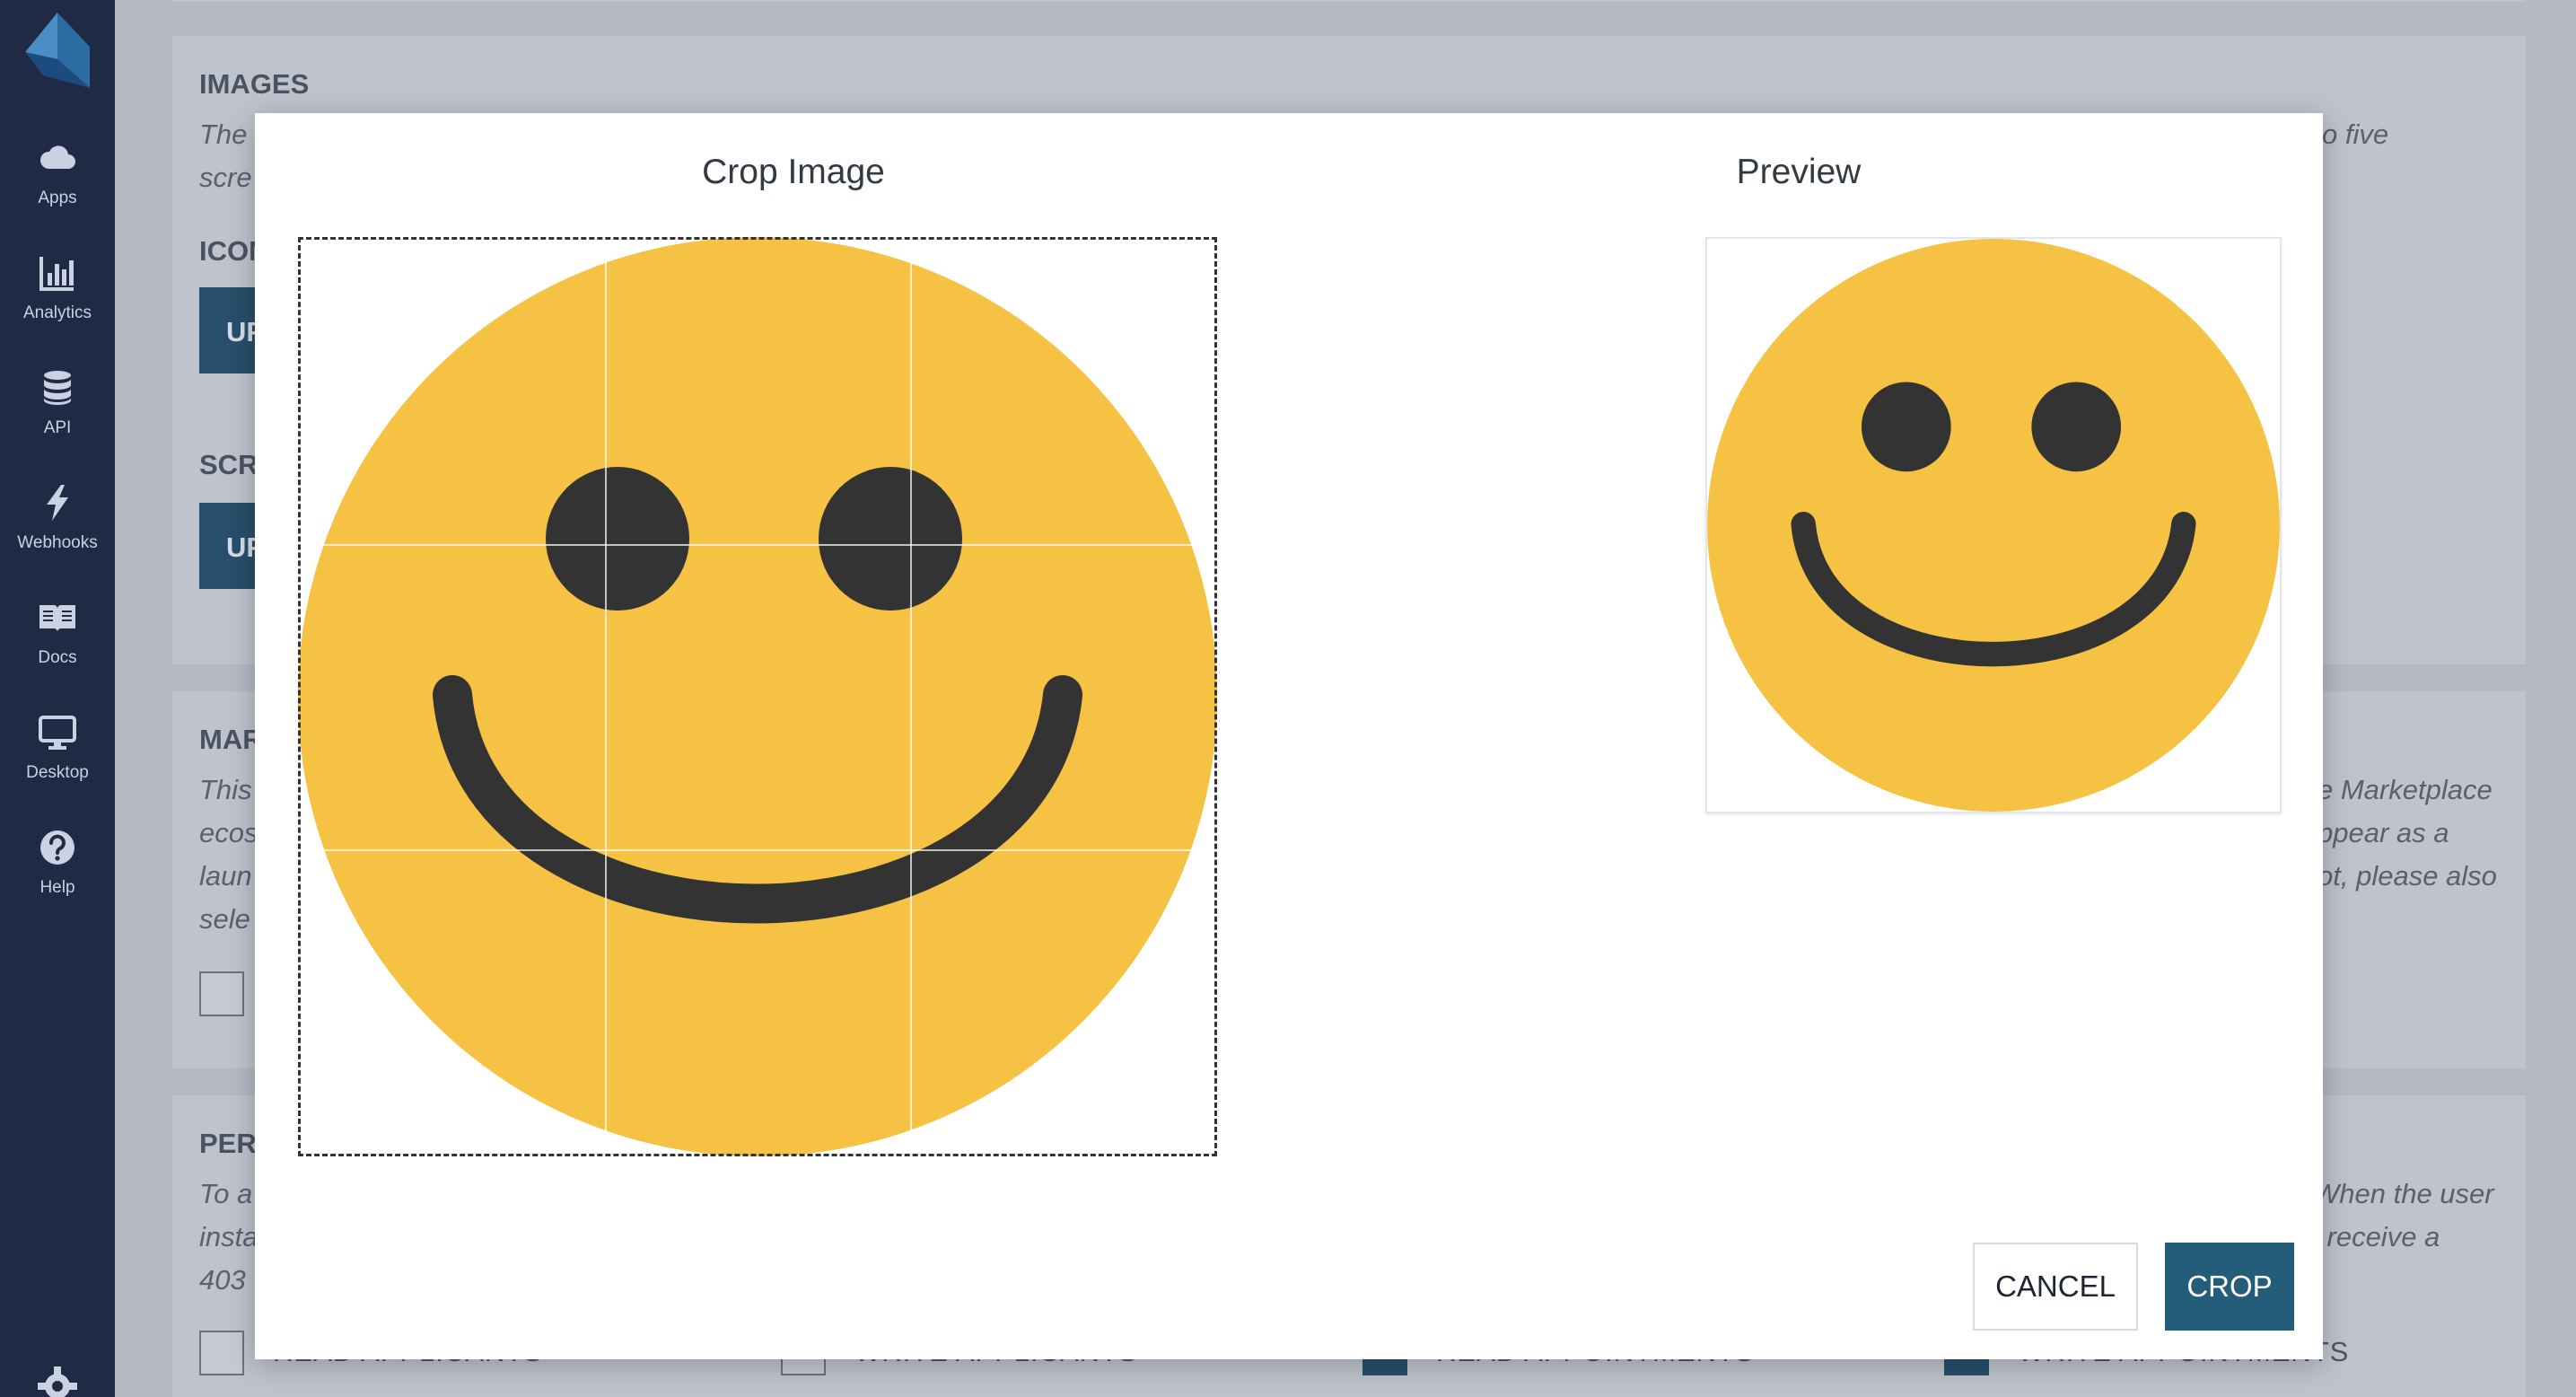  What do you see at coordinates (2403, 1193) in the screenshot?
I see `section-description: When the user` at bounding box center [2403, 1193].